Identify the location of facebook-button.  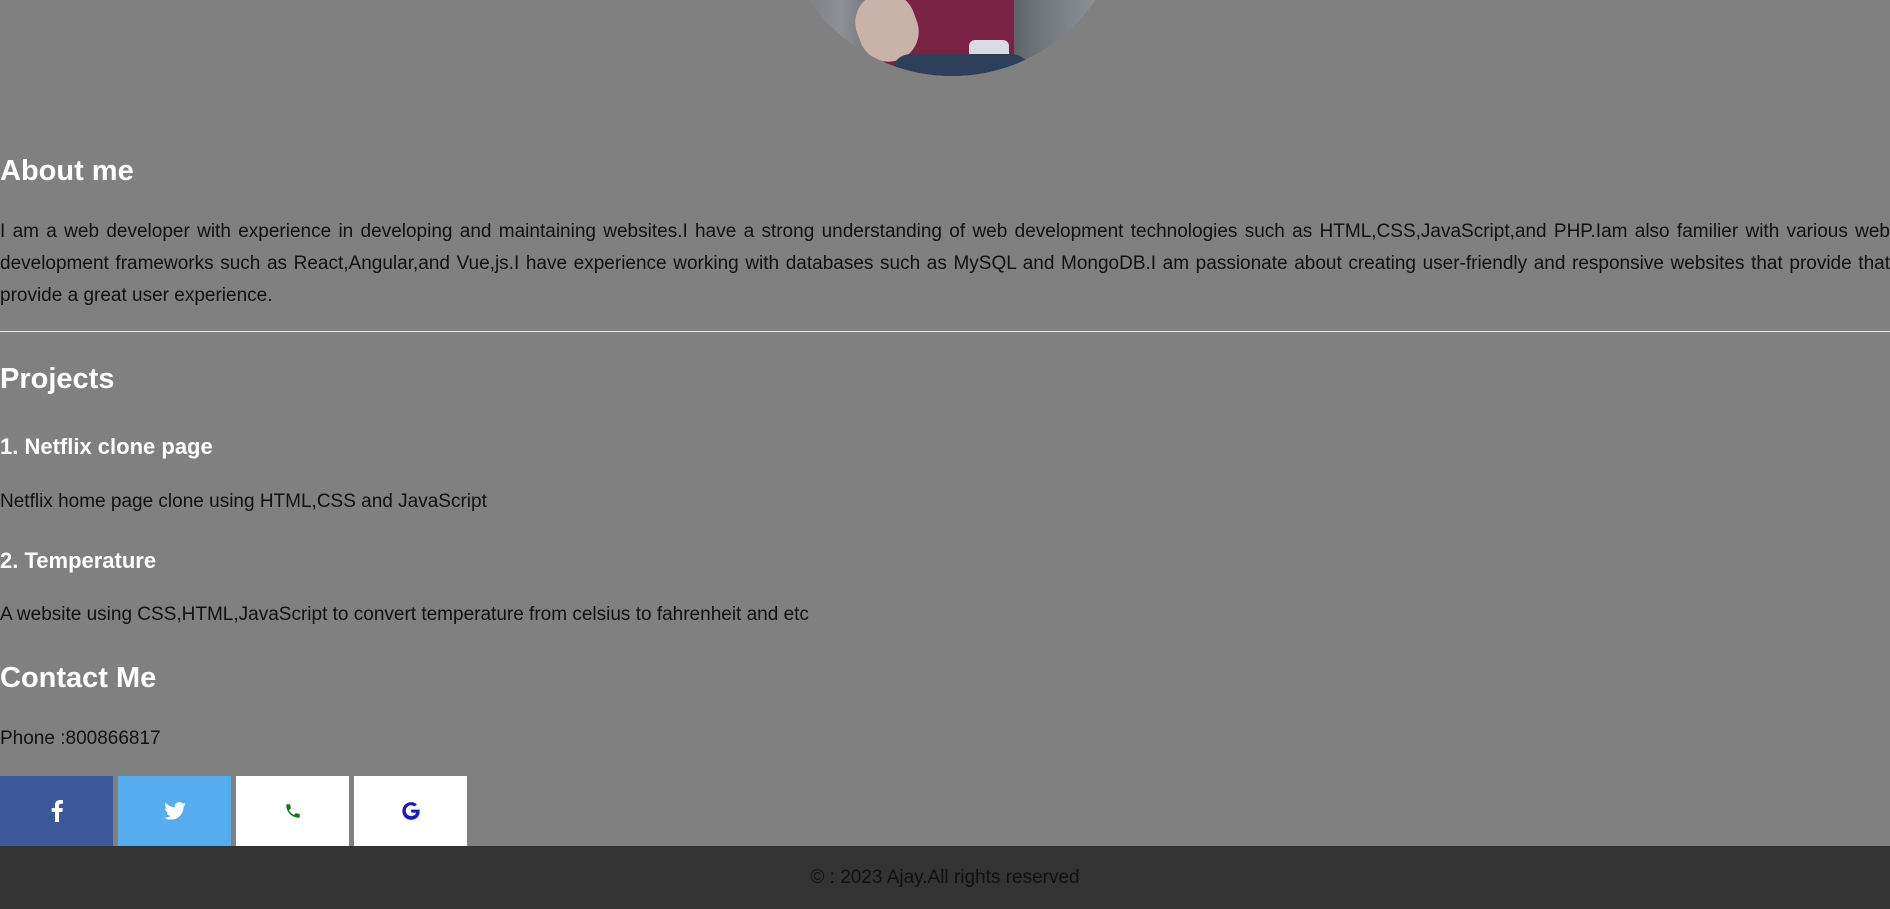
(56, 811).